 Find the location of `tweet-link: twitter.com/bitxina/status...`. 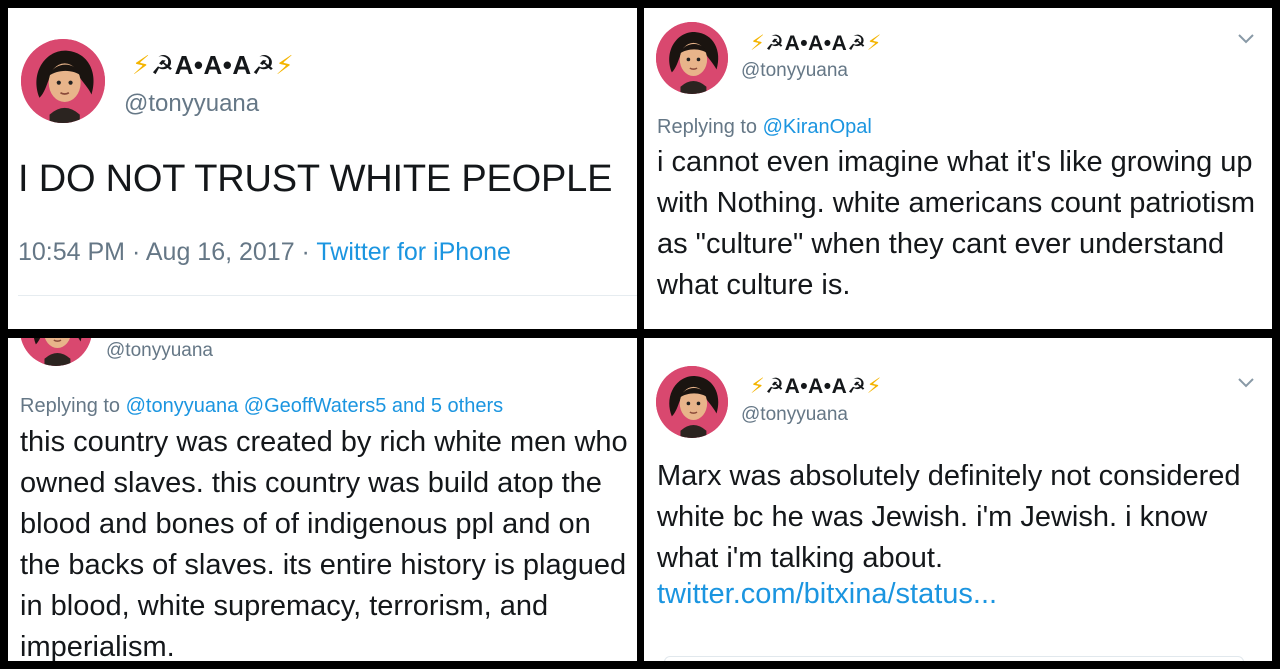

tweet-link: twitter.com/bitxina/status... is located at coordinates (827, 594).